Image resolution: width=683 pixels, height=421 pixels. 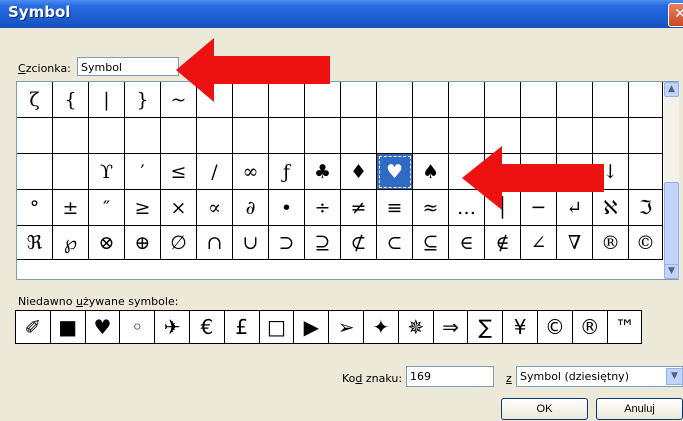 What do you see at coordinates (71, 208) in the screenshot?
I see `symbol-cell: ±` at bounding box center [71, 208].